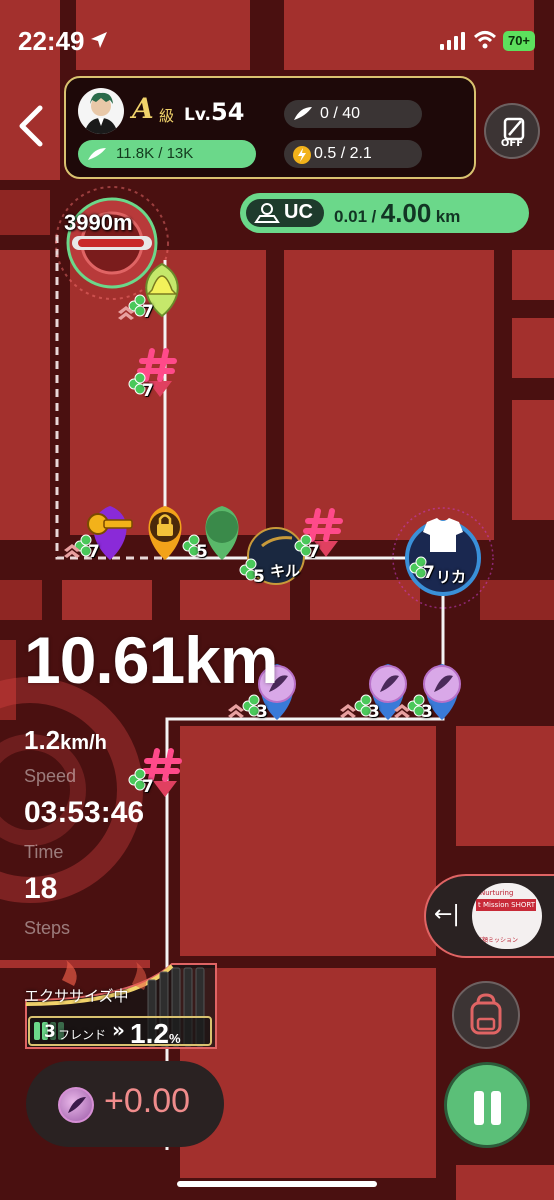 The image size is (554, 1200). What do you see at coordinates (485, 40) in the screenshot?
I see `wifi-icon` at bounding box center [485, 40].